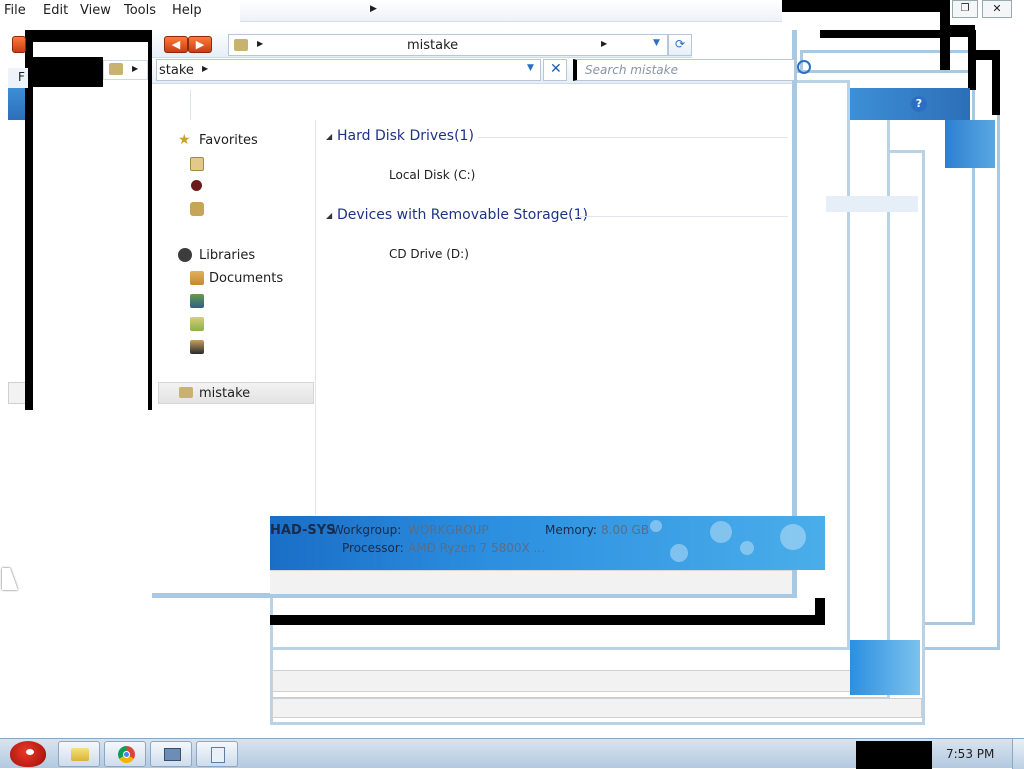 This screenshot has height=769, width=1024. Describe the element at coordinates (880, 34) in the screenshot. I see `artifact-black-mid` at that location.